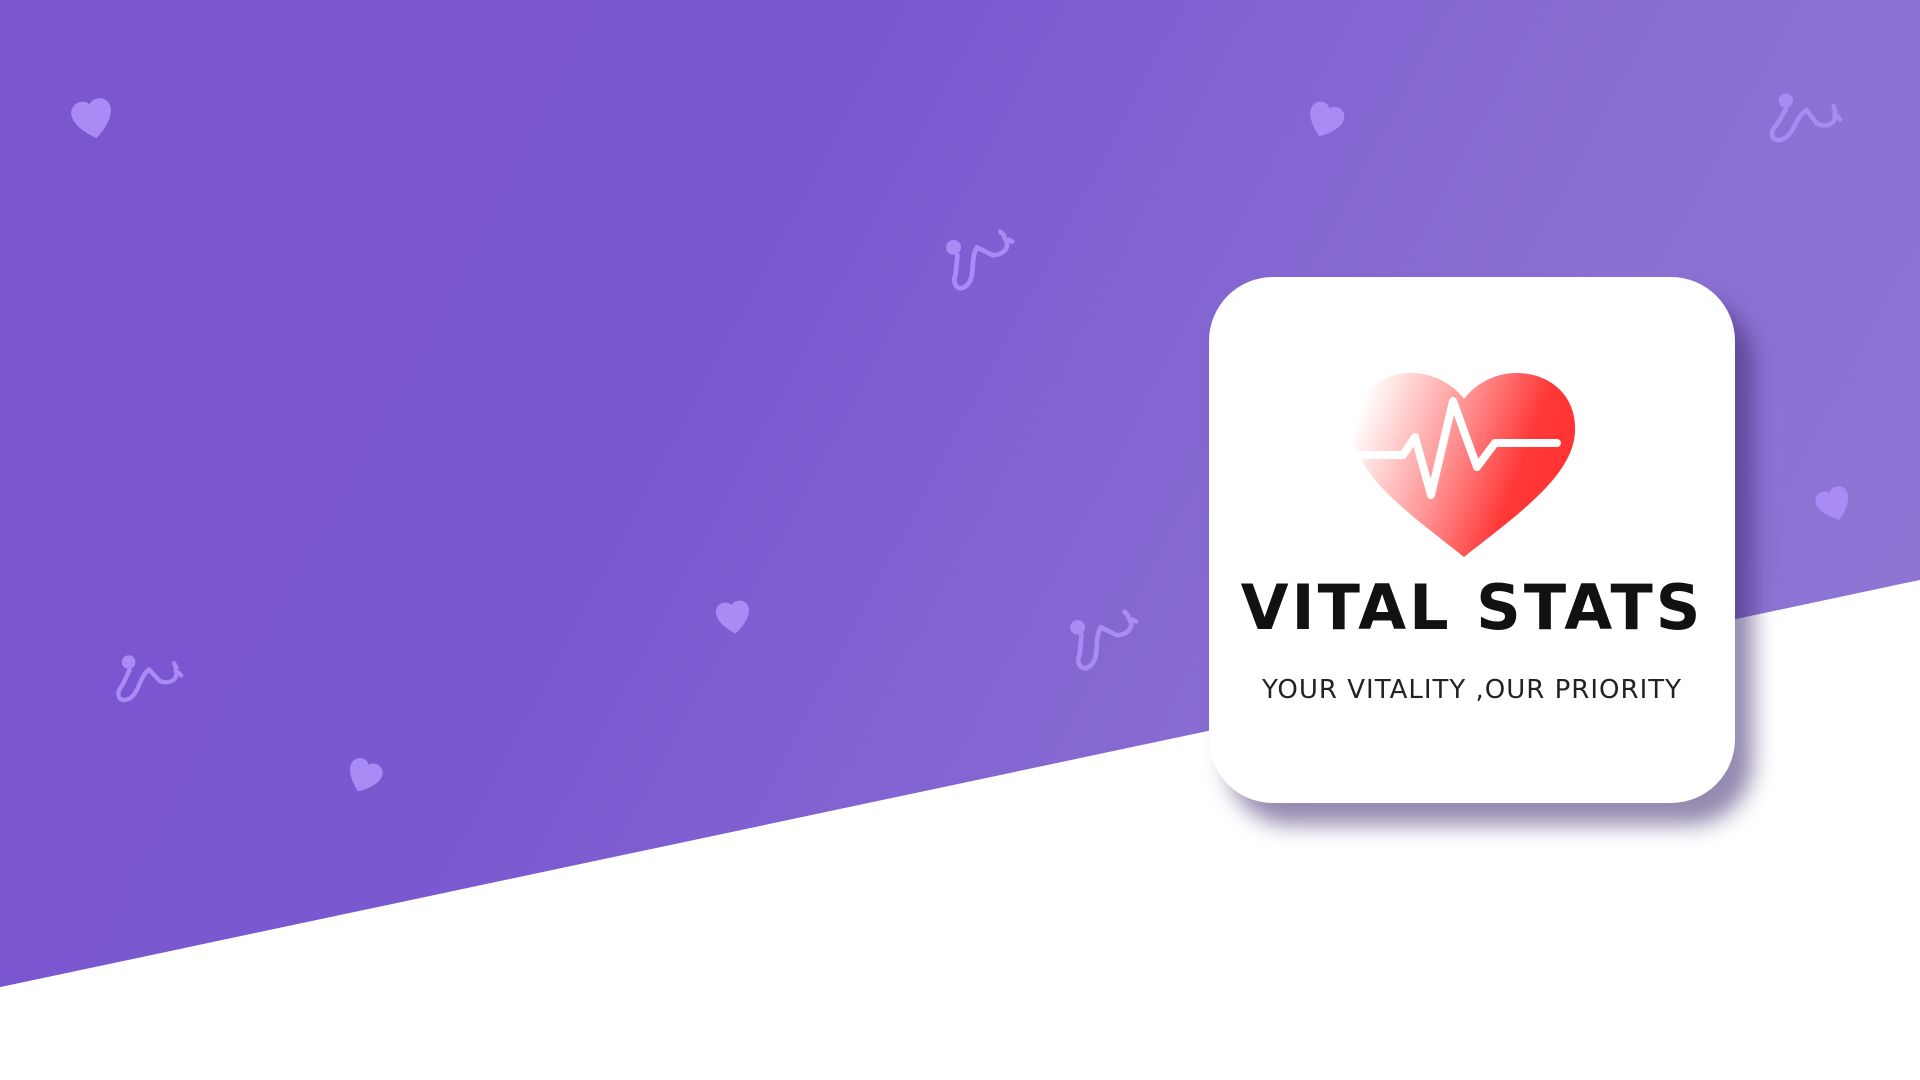  What do you see at coordinates (1472, 607) in the screenshot?
I see `app-name: VITAL STATS` at bounding box center [1472, 607].